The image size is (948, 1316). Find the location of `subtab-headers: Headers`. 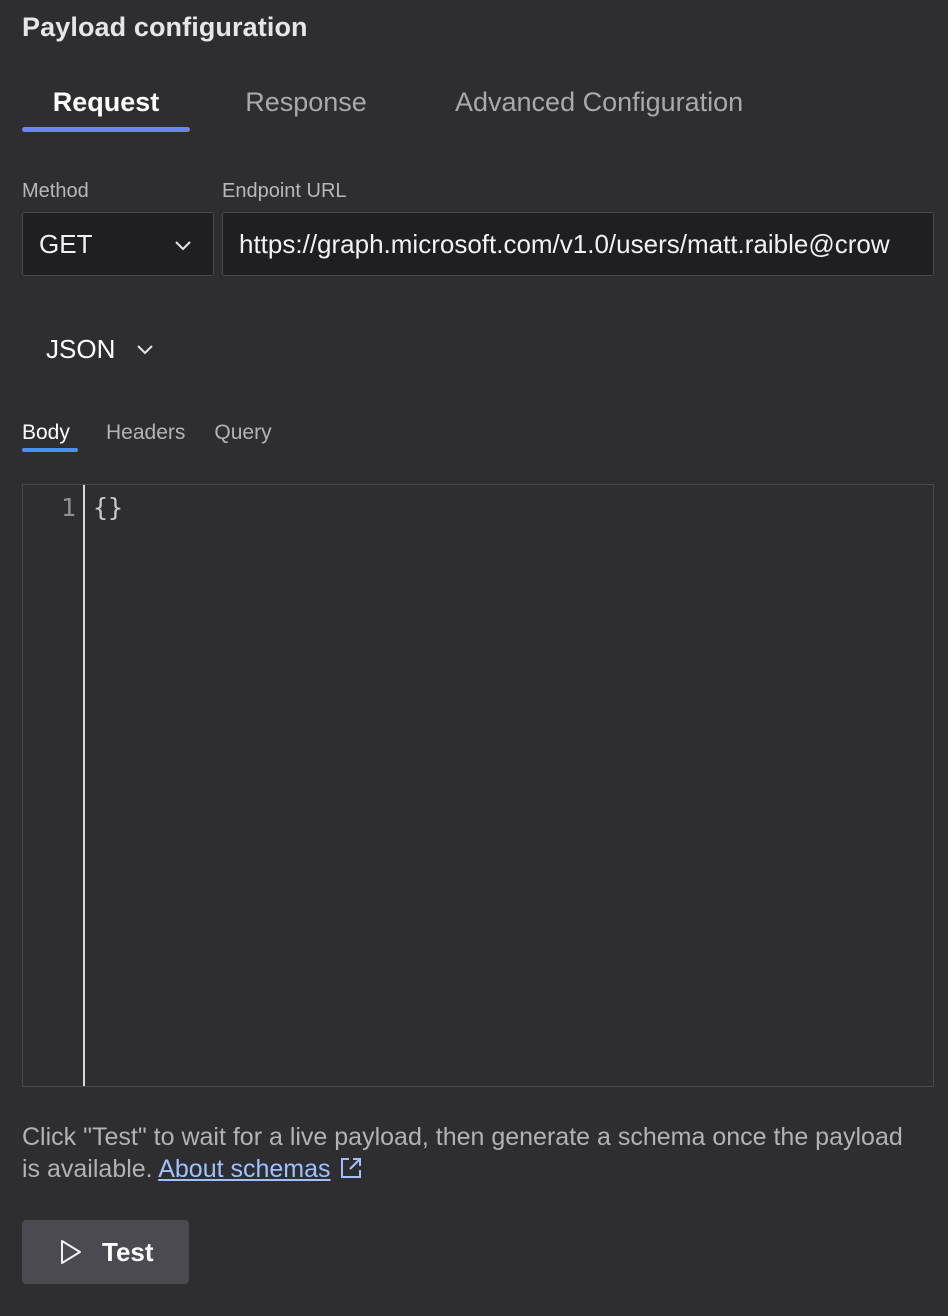

subtab-headers: Headers is located at coordinates (145, 435).